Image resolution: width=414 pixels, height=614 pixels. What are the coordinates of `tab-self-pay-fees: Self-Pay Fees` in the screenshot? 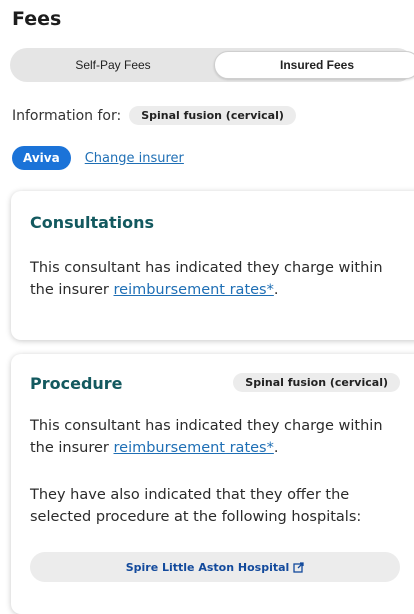 It's located at (113, 65).